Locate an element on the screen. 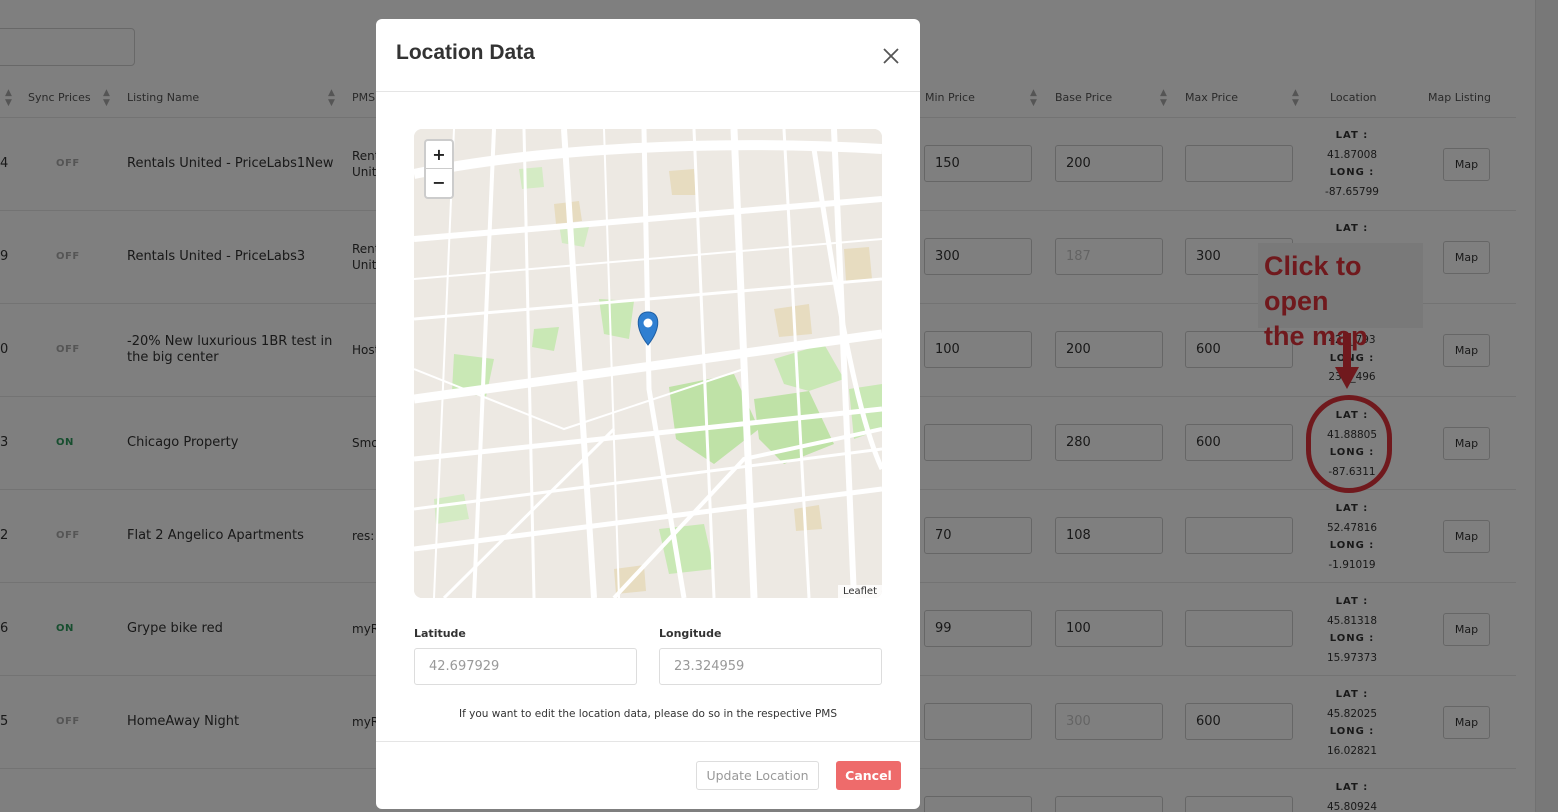  close-icon is located at coordinates (891, 56).